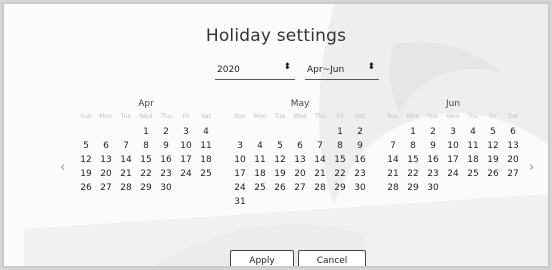  What do you see at coordinates (255, 70) in the screenshot?
I see `year-select: 2020 ⬍` at bounding box center [255, 70].